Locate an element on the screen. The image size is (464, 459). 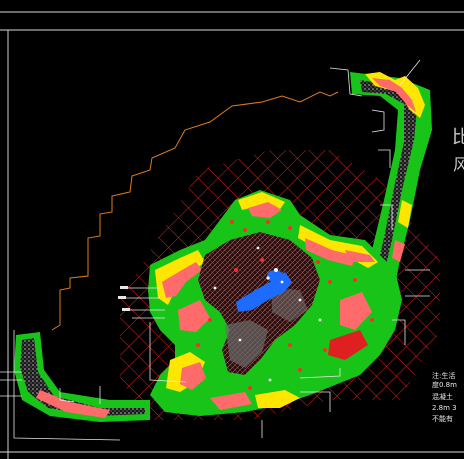
note-line-4: 2.8m 3 is located at coordinates (444, 408).